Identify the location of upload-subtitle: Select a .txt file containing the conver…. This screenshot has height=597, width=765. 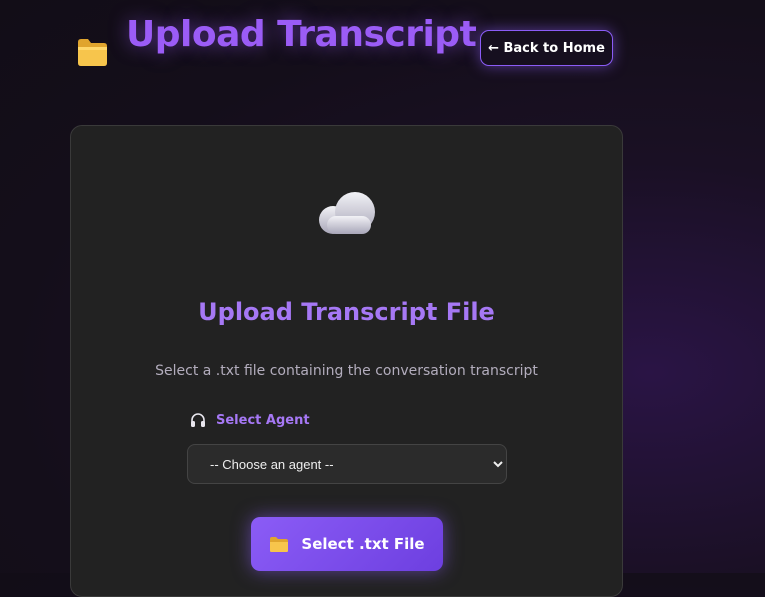
(346, 371).